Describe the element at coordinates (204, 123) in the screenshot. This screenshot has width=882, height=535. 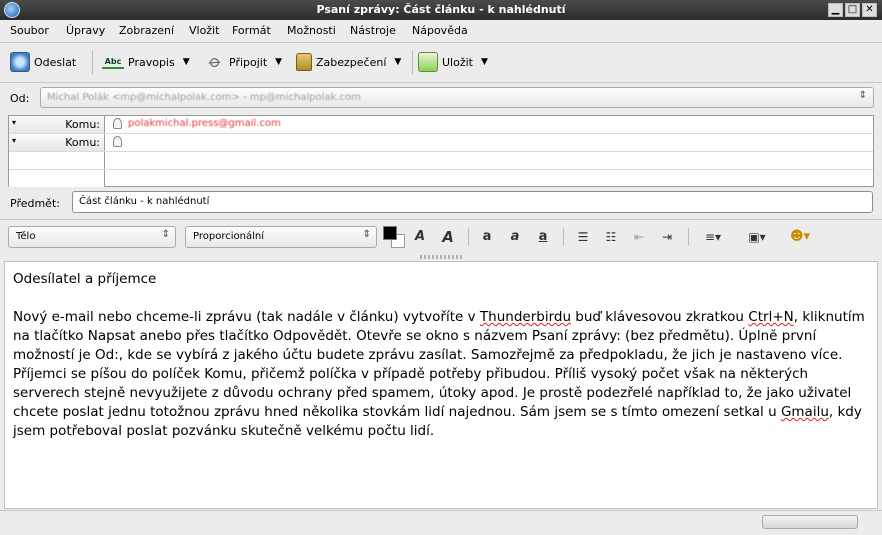
I see `recipient-address: polakmichal.press@gmail.com` at that location.